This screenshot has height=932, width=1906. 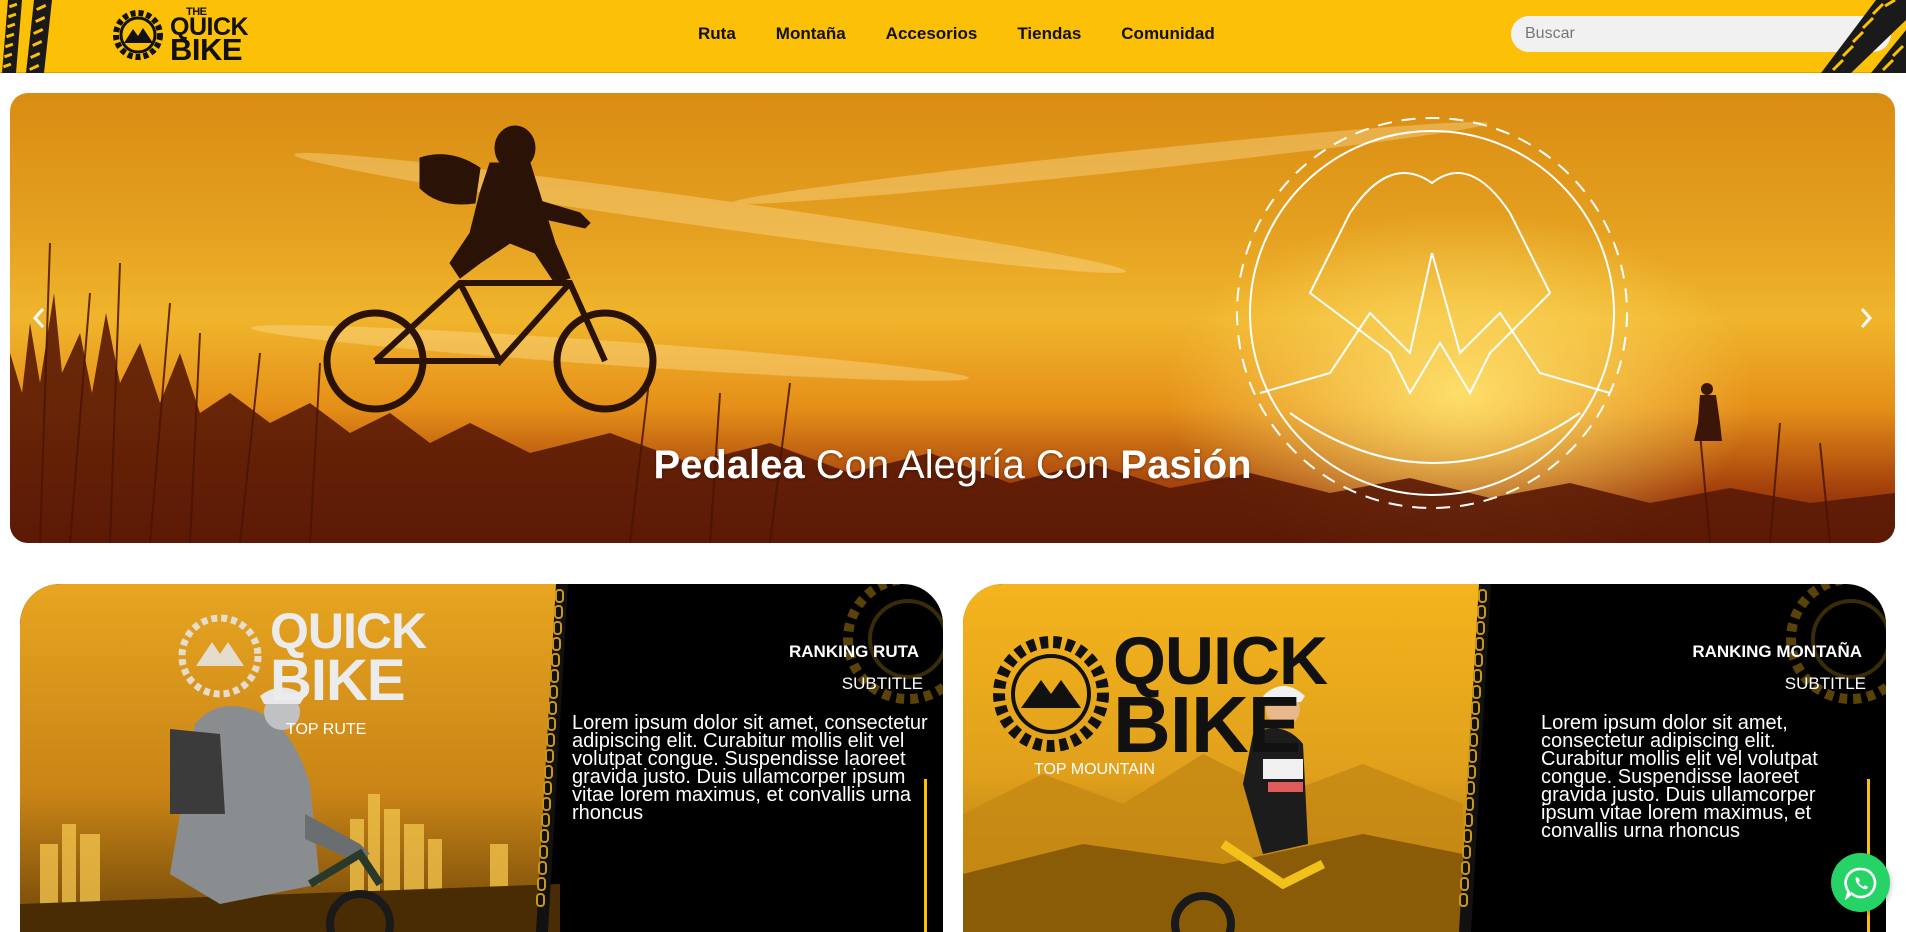 What do you see at coordinates (1777, 651) in the screenshot?
I see `card-title: RANKING MONTAÑA` at bounding box center [1777, 651].